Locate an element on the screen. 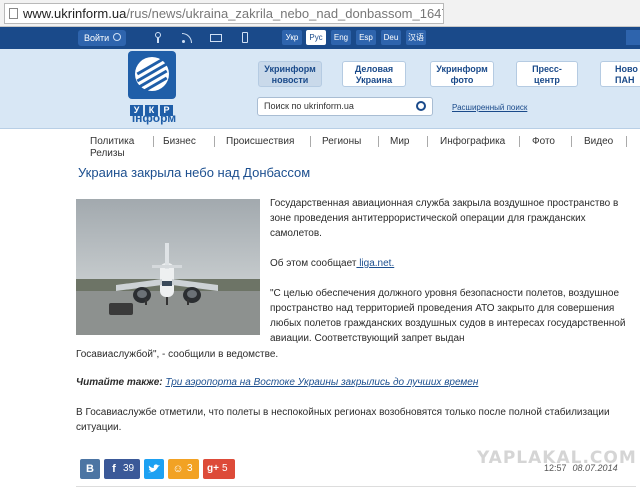 The image size is (640, 490). article-date: 08.07.2014 is located at coordinates (595, 468).